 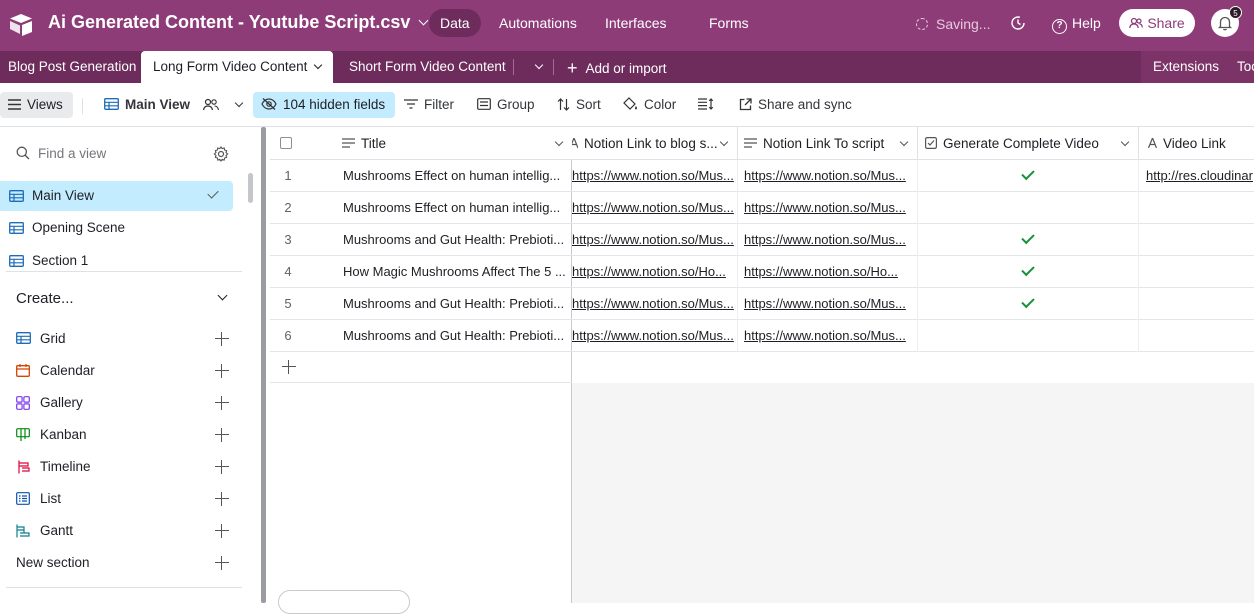 I want to click on history-icon, so click(x=1018, y=23).